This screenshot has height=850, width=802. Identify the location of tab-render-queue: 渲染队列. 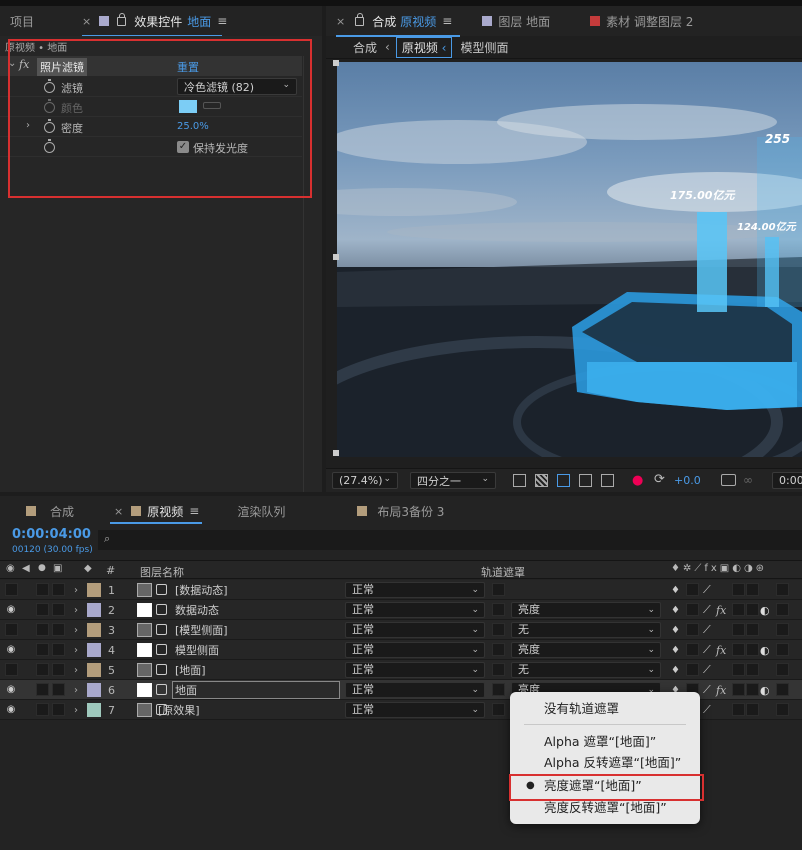
(252, 511).